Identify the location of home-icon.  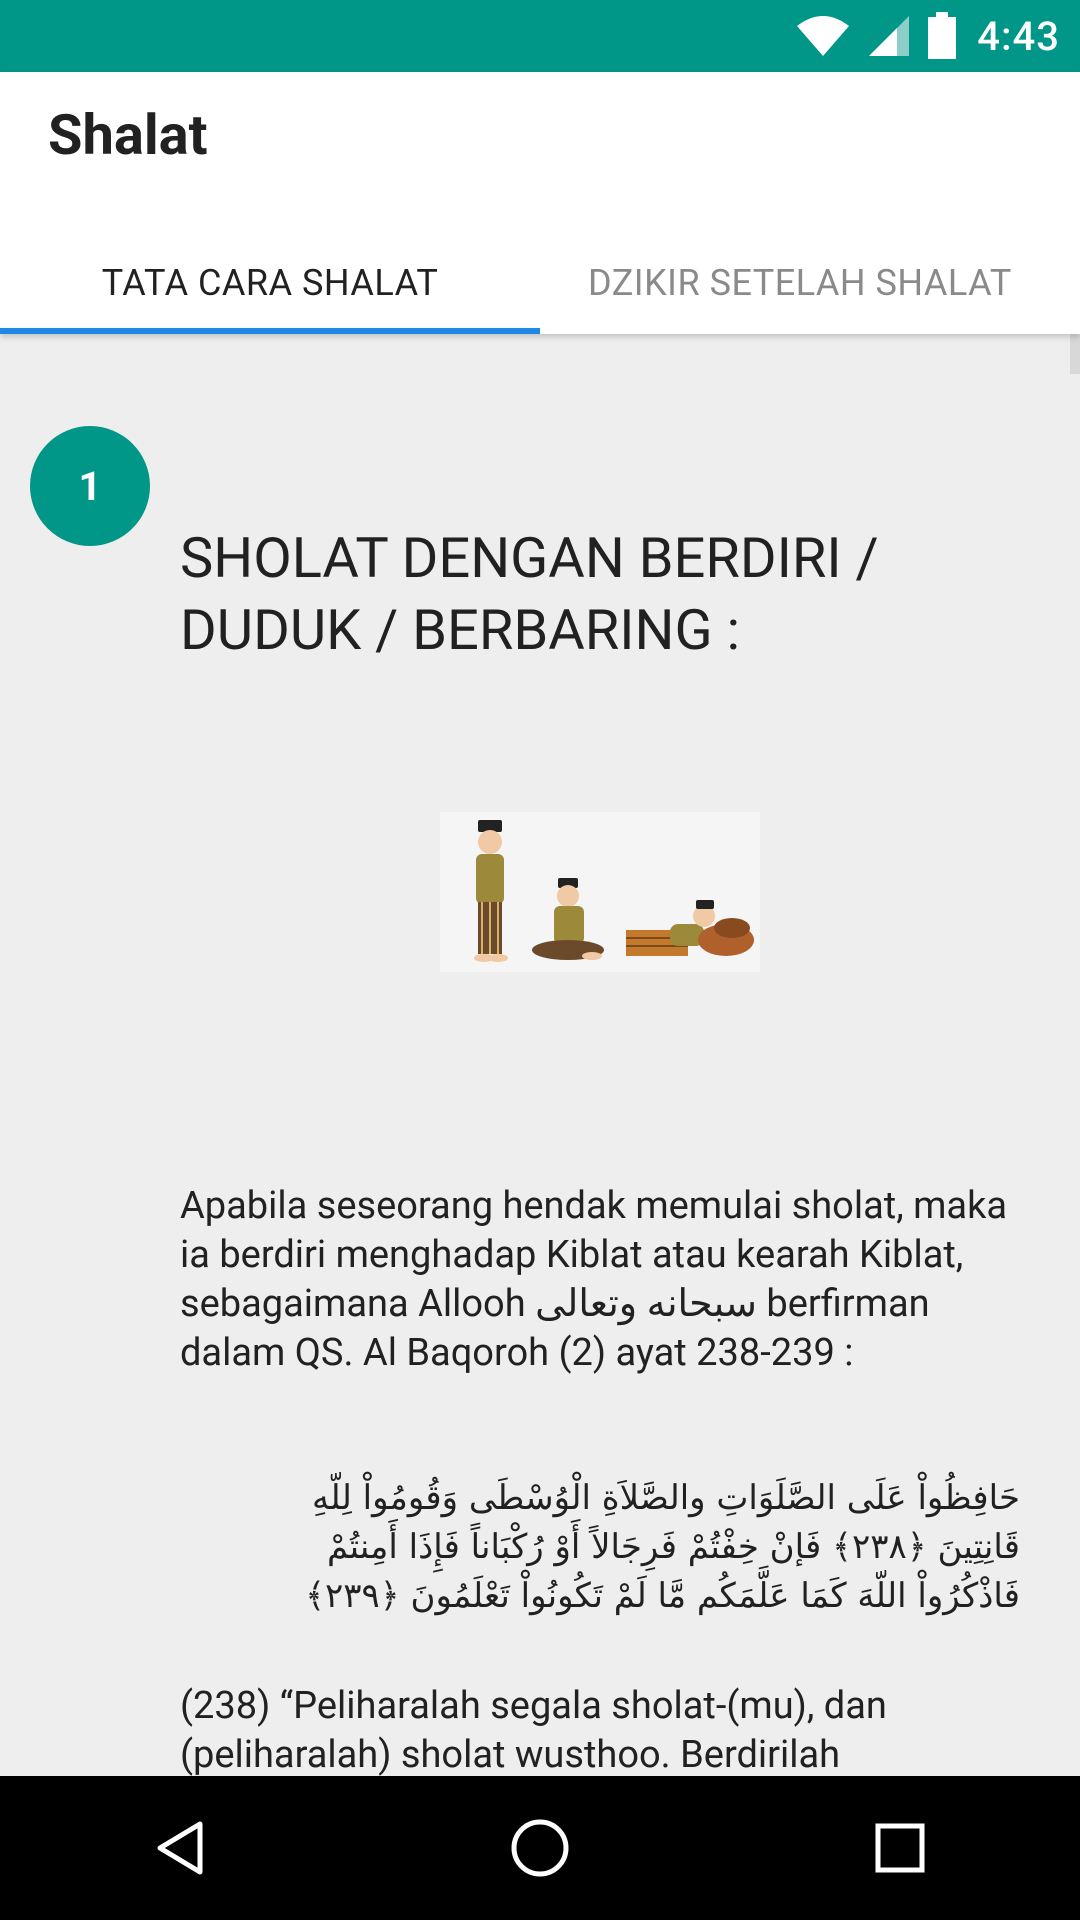
(540, 1848).